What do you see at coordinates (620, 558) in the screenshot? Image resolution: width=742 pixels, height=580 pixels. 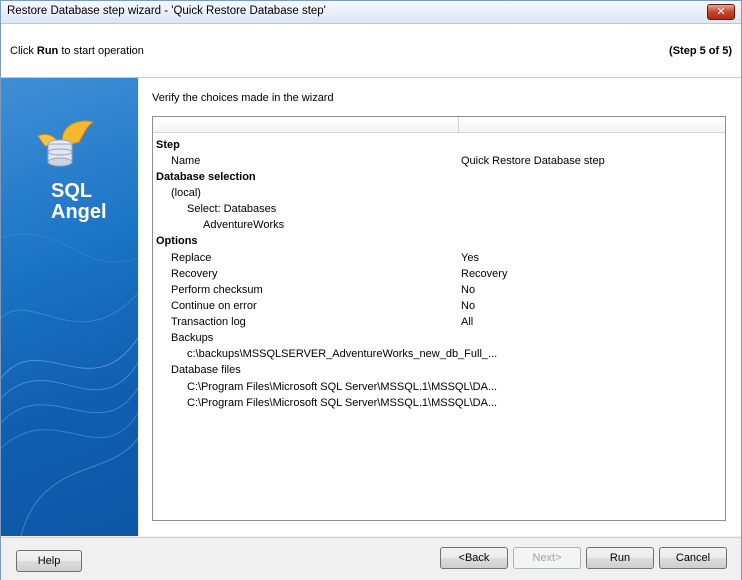 I see `run-button: Run` at bounding box center [620, 558].